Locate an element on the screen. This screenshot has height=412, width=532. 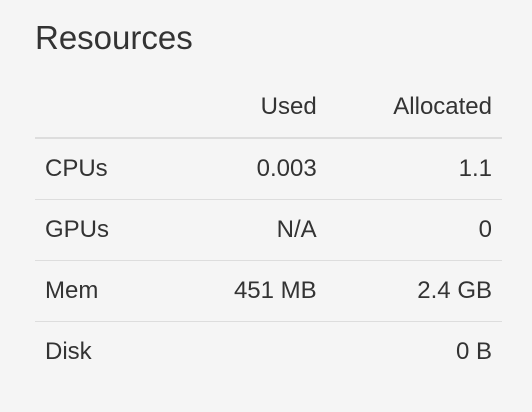
row-name: Mem is located at coordinates (105, 291).